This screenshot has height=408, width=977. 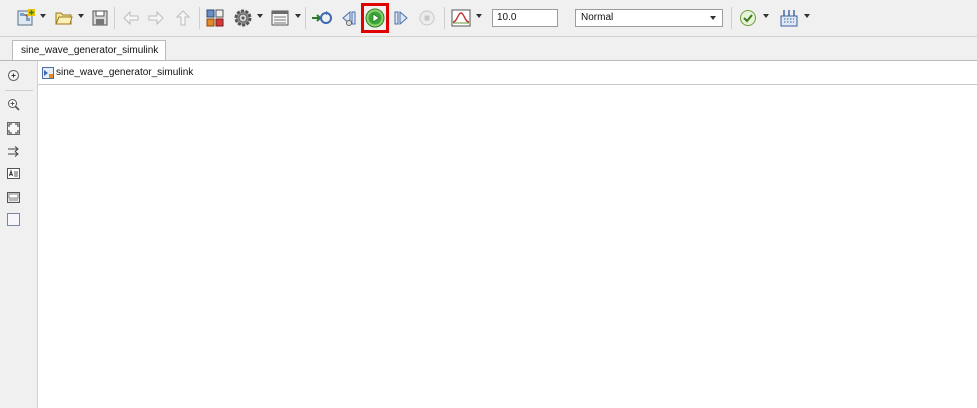 I want to click on step-forward-icon, so click(x=401, y=18).